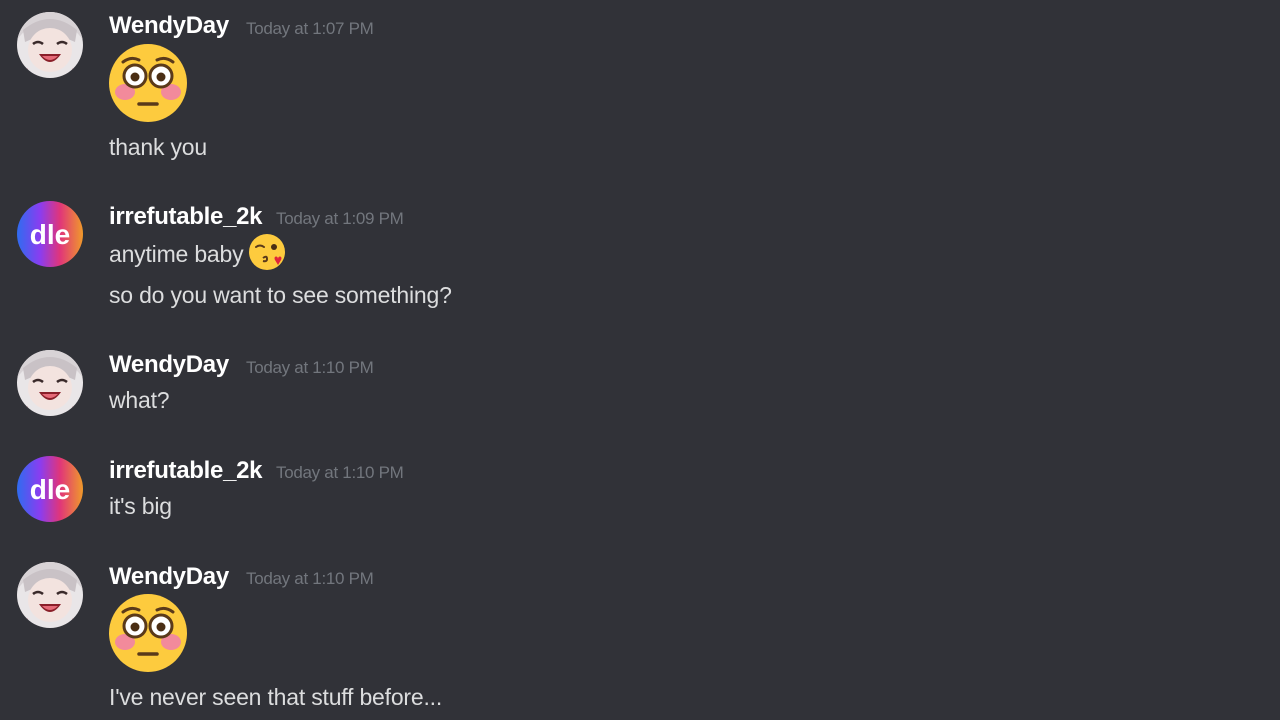 This screenshot has height=720, width=1280. I want to click on message-text: what?, so click(139, 400).